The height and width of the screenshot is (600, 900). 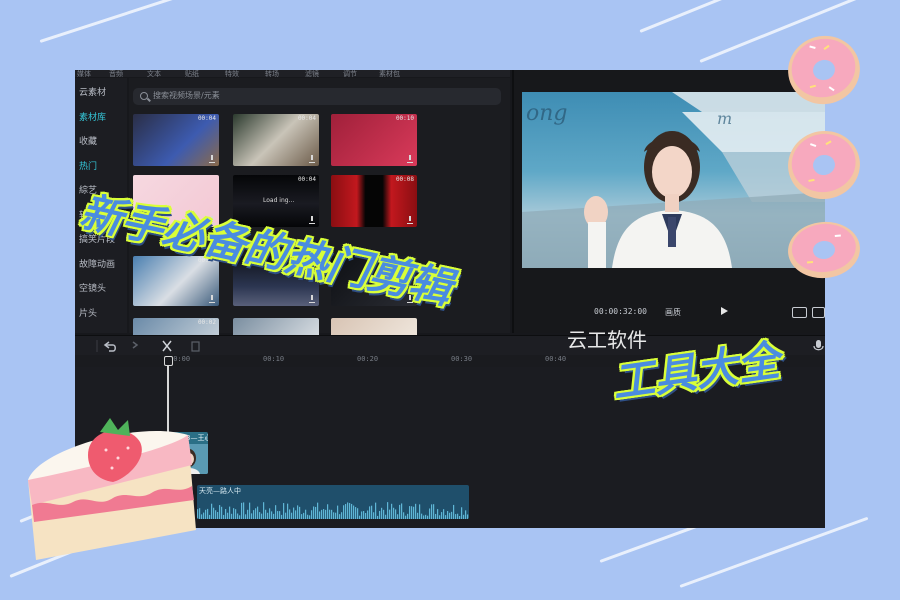 What do you see at coordinates (101, 142) in the screenshot?
I see `sidebar-item: 收藏` at bounding box center [101, 142].